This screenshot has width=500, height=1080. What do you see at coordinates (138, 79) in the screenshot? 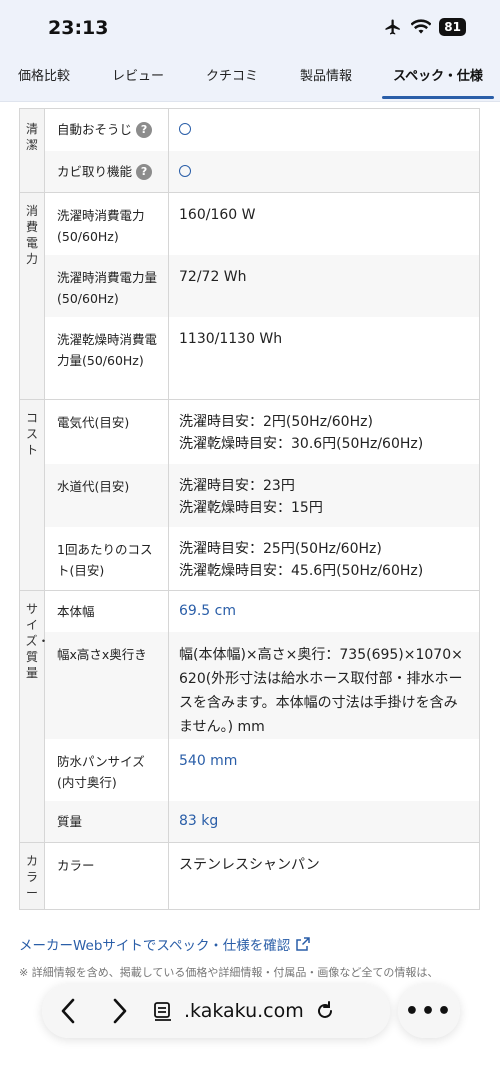
I see `tab-reviews: レビュー` at bounding box center [138, 79].